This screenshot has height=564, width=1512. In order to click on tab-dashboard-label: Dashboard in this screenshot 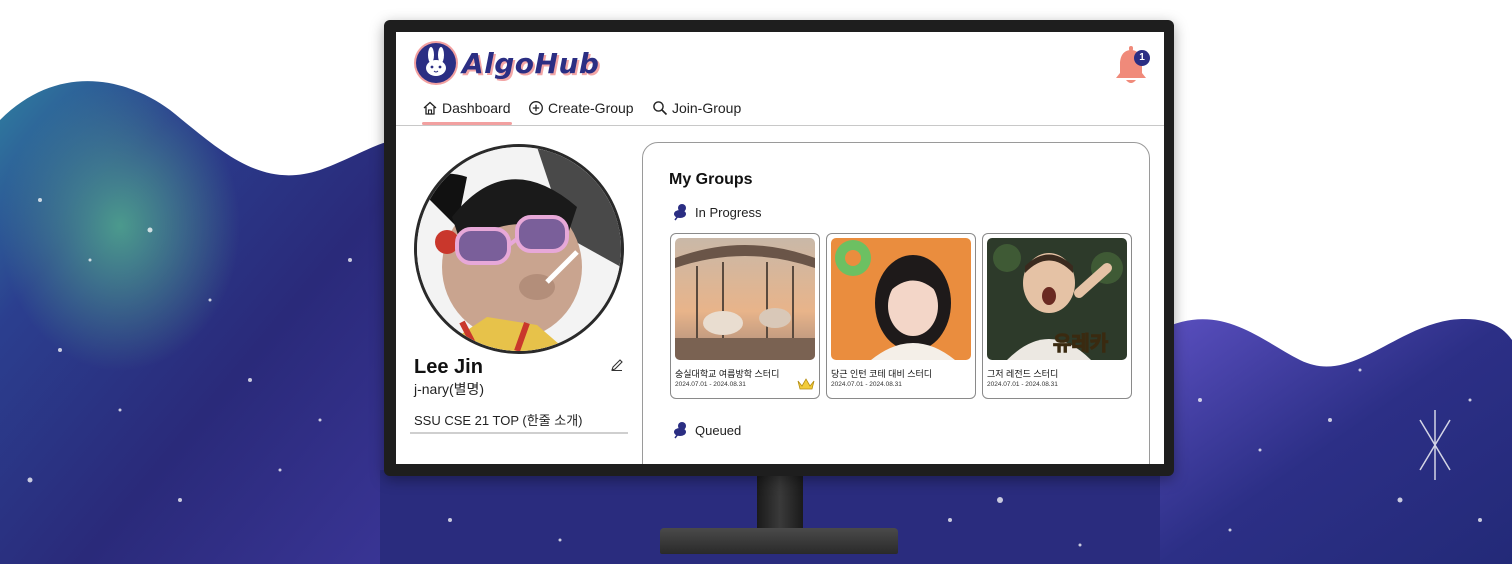, I will do `click(476, 108)`.